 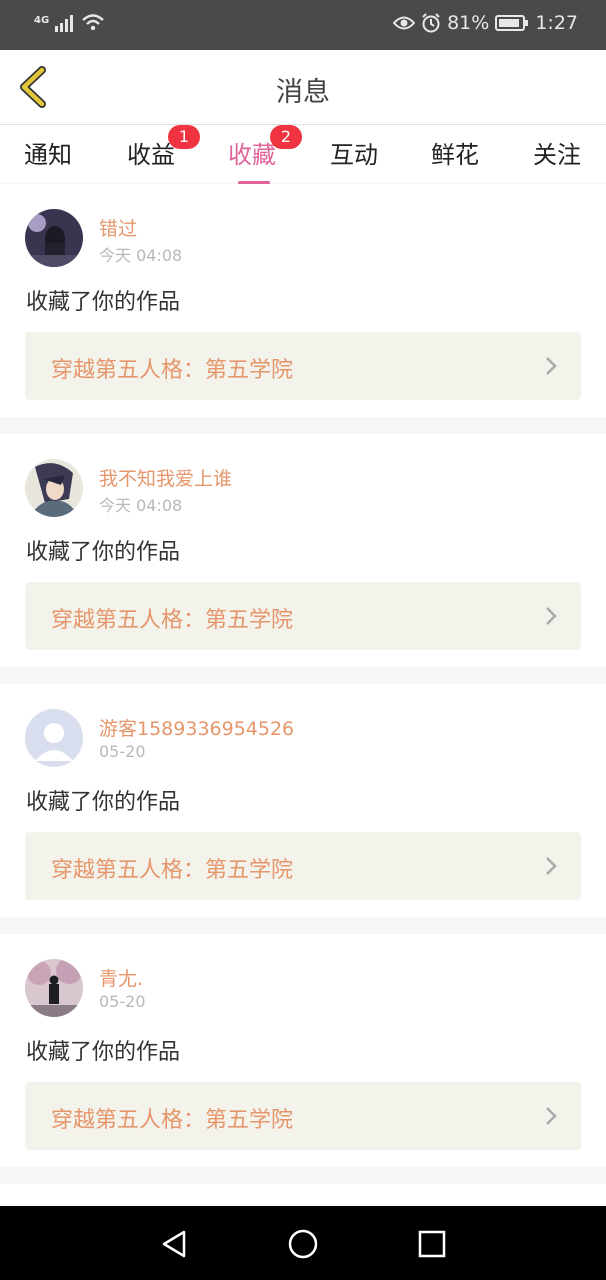 I want to click on tab-earnings: 收益 1, so click(x=155, y=147).